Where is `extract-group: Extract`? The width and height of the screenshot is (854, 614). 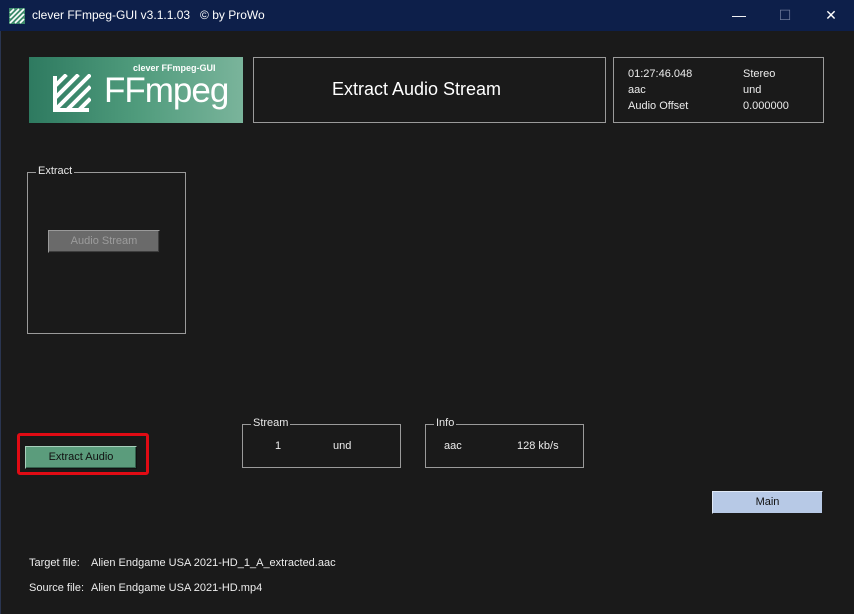 extract-group: Extract is located at coordinates (106, 249).